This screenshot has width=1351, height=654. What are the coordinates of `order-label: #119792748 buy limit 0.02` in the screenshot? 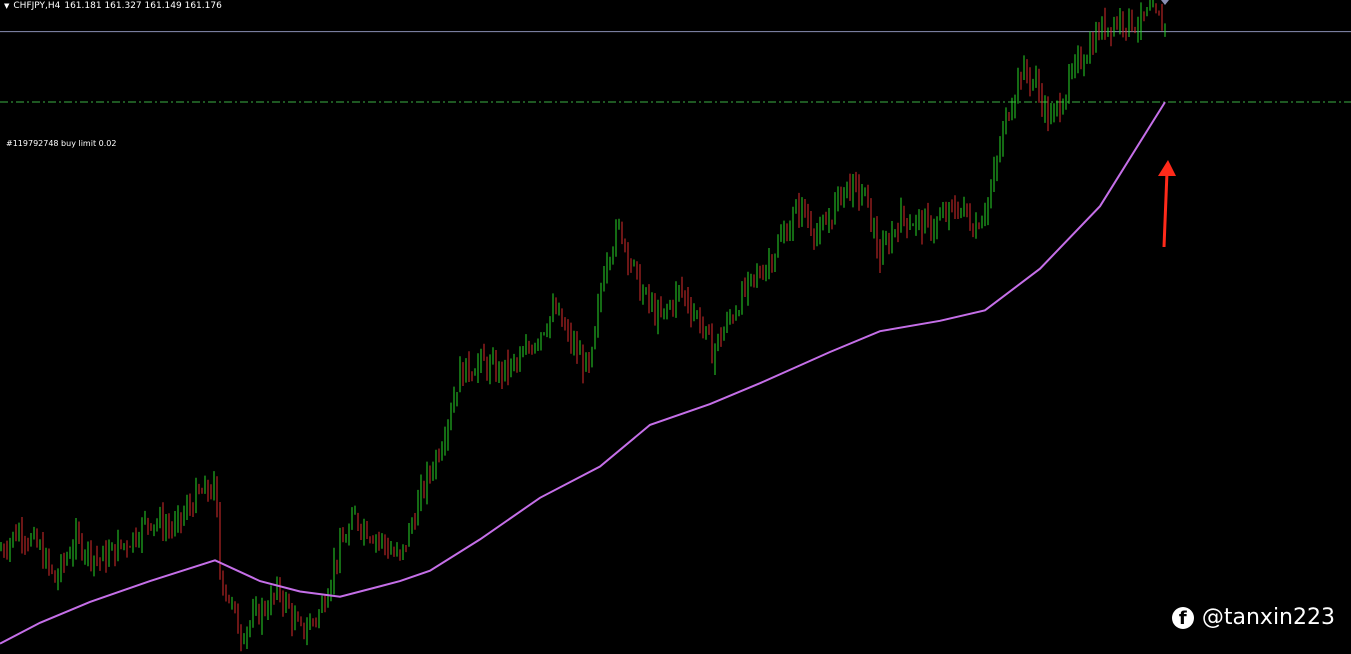 It's located at (61, 143).